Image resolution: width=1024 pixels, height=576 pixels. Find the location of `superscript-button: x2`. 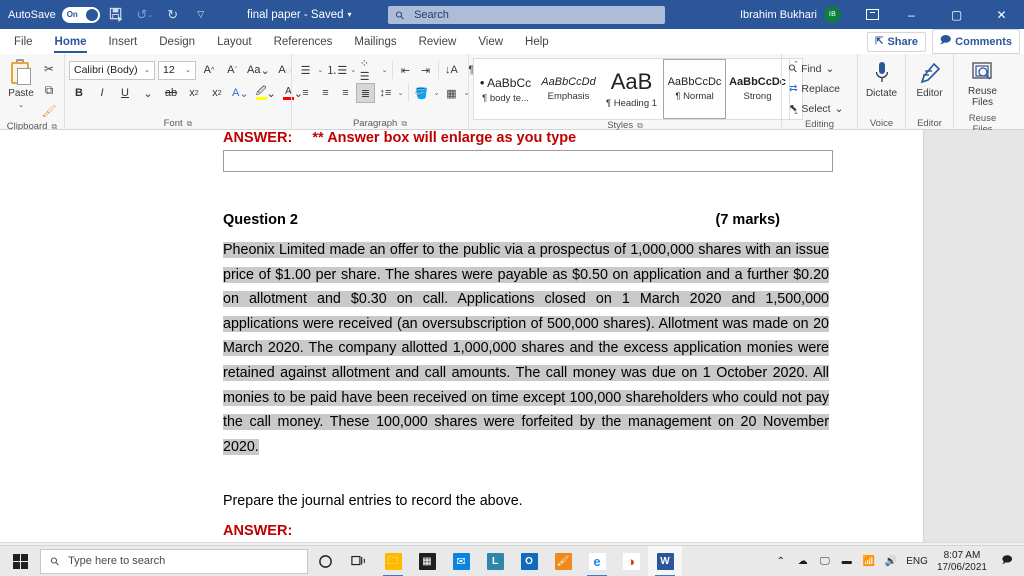

superscript-button: x2 is located at coordinates (217, 93).